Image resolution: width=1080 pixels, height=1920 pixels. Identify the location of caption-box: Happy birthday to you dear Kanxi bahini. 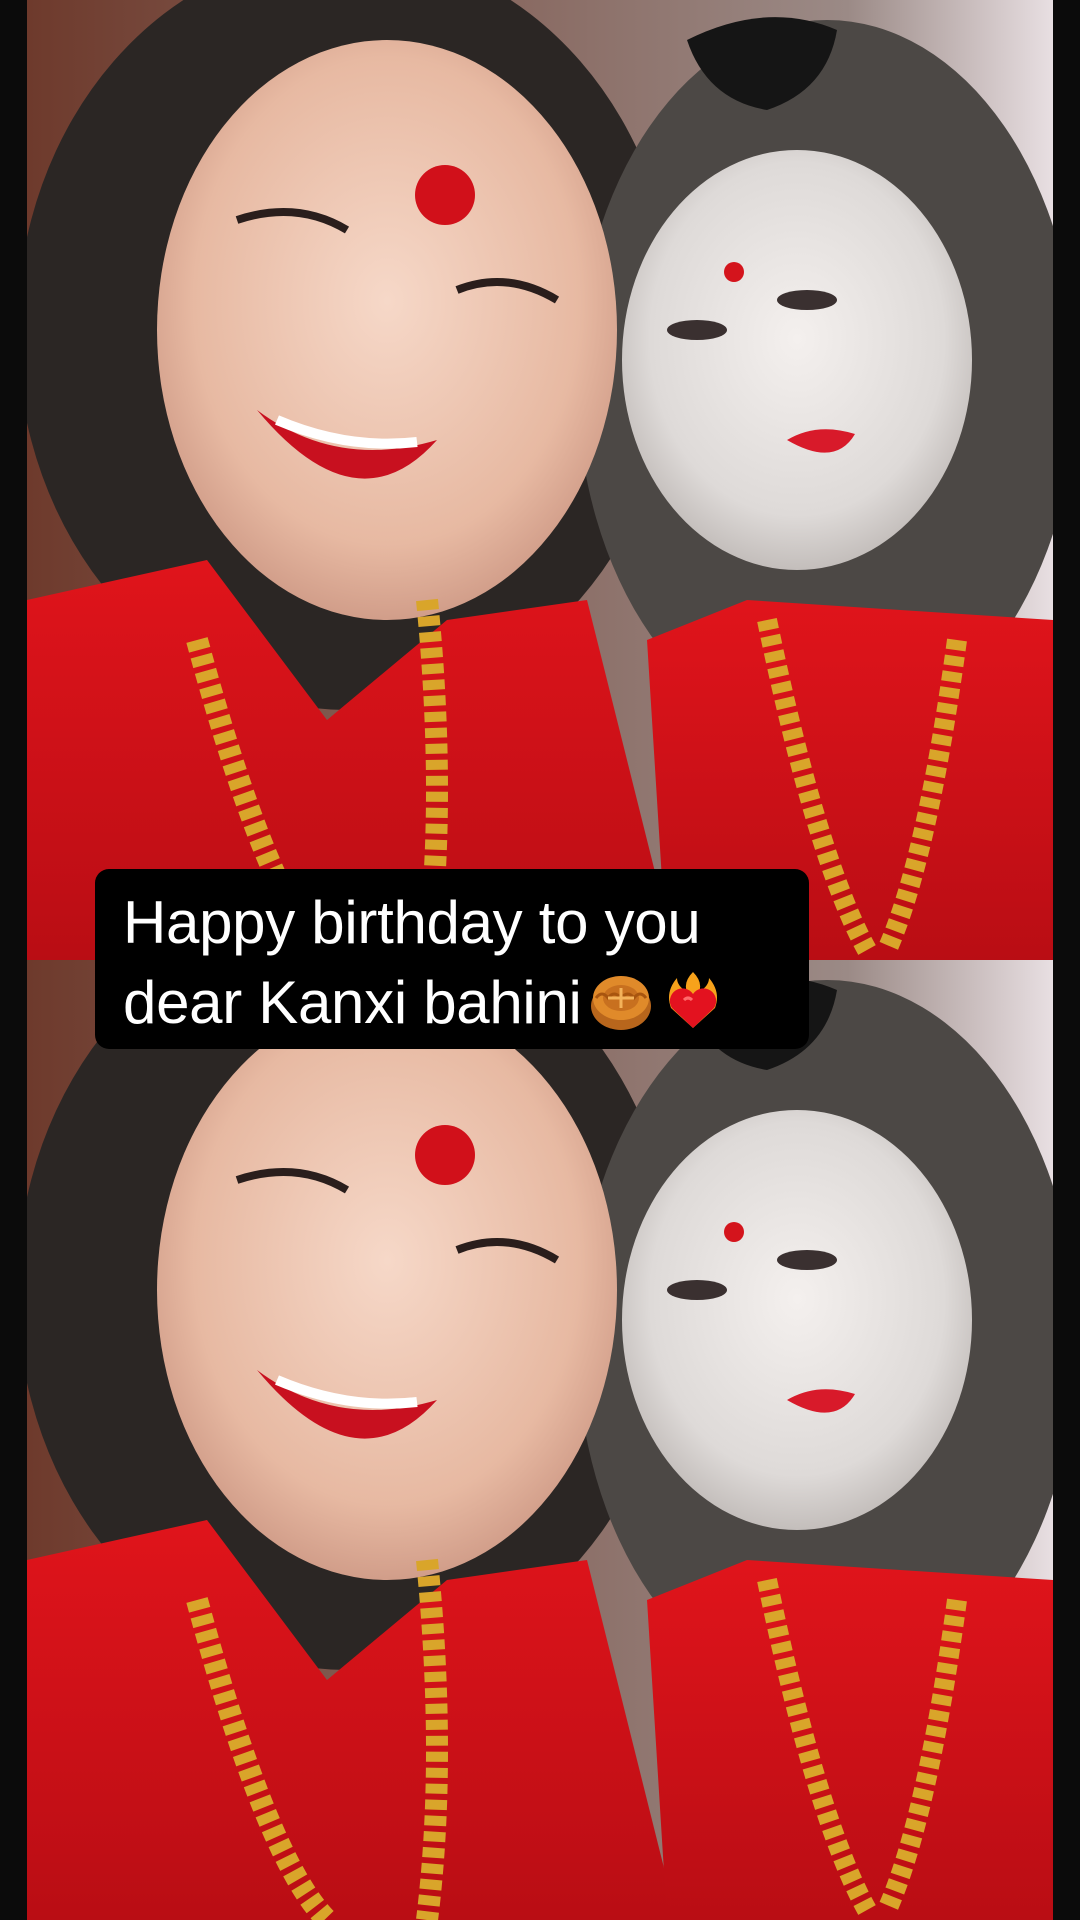
(452, 959).